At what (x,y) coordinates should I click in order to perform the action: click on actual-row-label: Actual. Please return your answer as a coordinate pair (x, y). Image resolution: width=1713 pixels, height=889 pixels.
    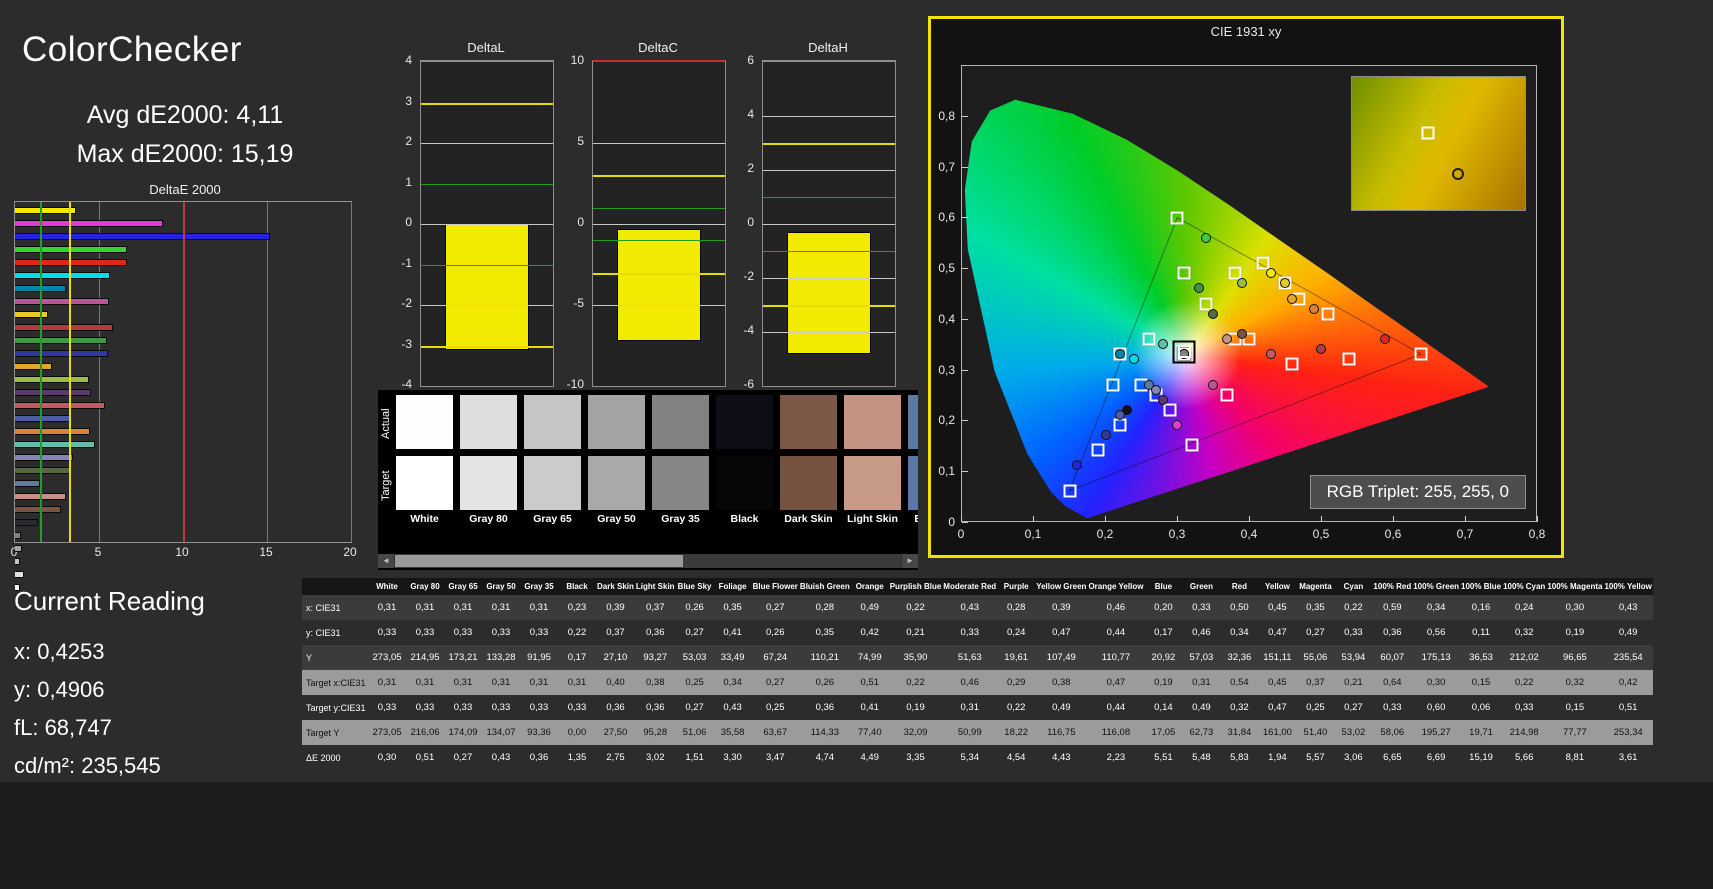
    Looking at the image, I should click on (386, 423).